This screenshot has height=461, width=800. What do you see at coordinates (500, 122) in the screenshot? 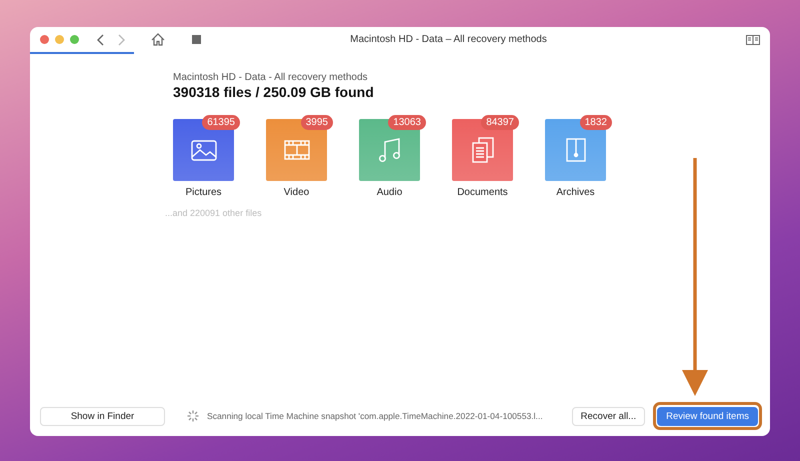
I see `count-badge: 84397` at bounding box center [500, 122].